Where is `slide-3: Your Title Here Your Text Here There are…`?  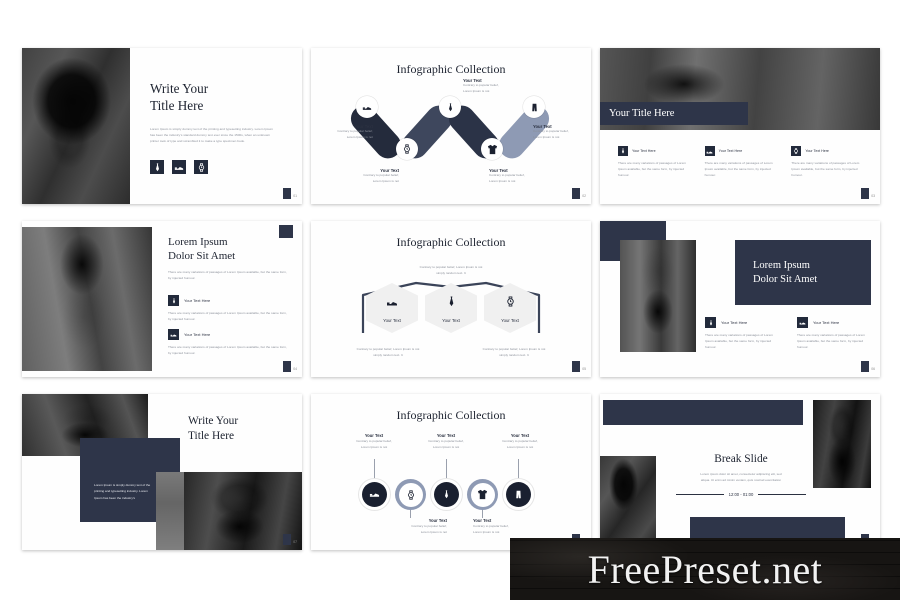 slide-3: Your Title Here Your Text Here There are… is located at coordinates (740, 126).